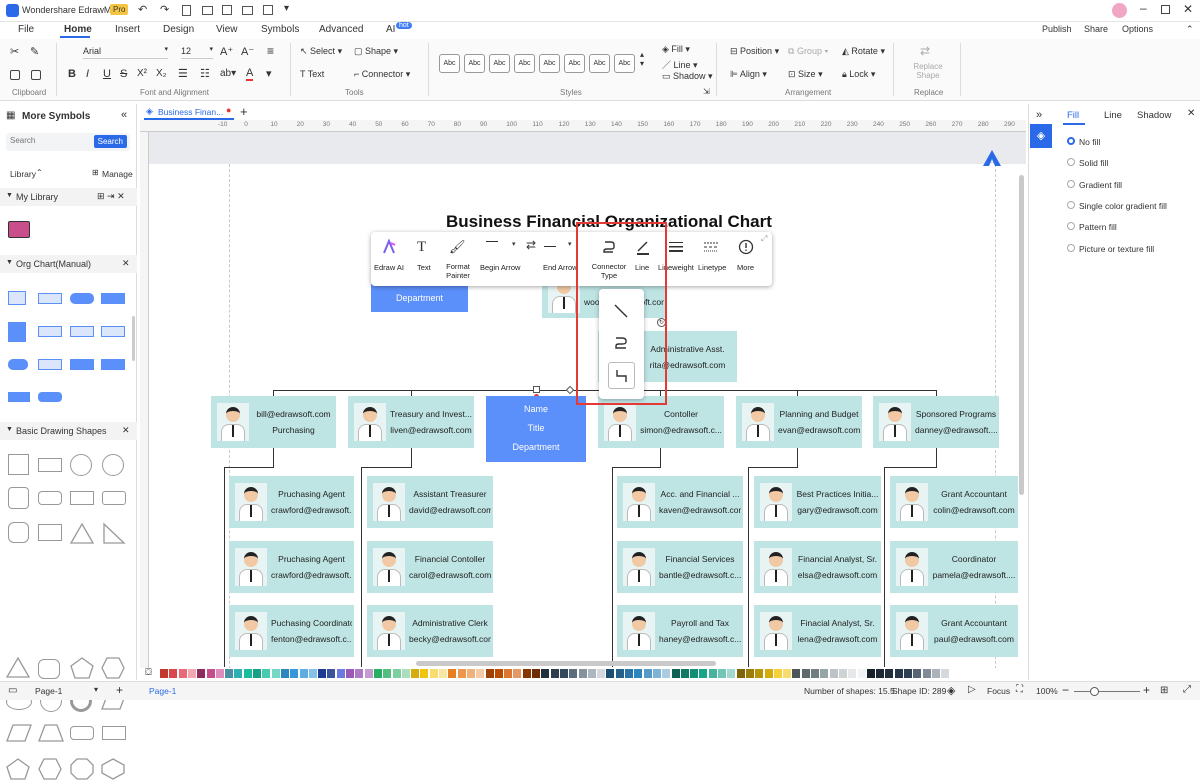 Image resolution: width=1200 pixels, height=780 pixels. Describe the element at coordinates (39, 172) in the screenshot. I see `library-caret-icon: ⌃` at that location.